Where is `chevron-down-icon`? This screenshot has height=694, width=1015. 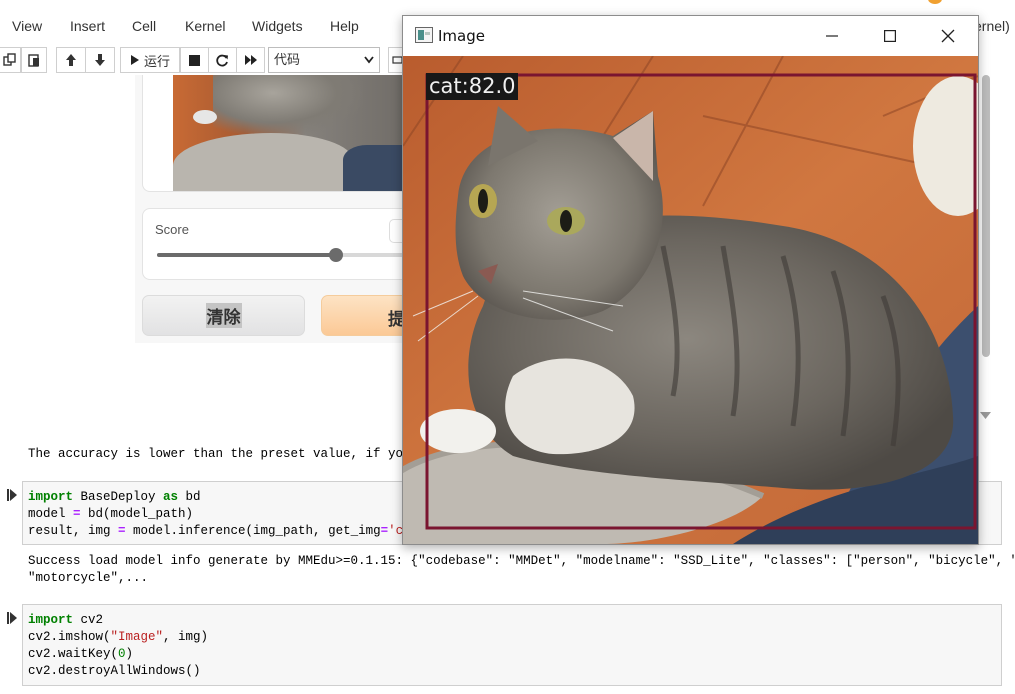 chevron-down-icon is located at coordinates (369, 60).